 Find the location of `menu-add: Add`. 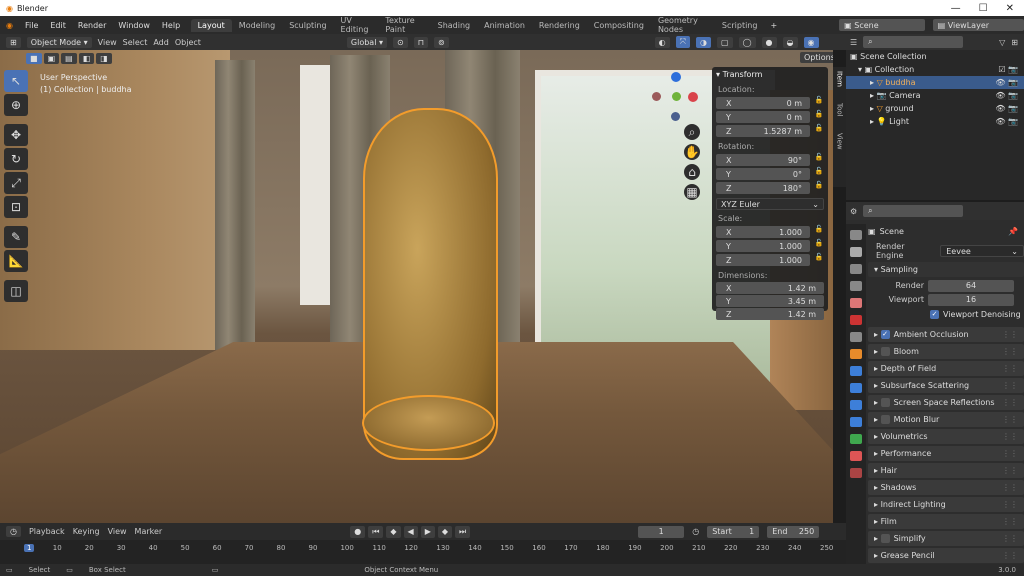

menu-add: Add is located at coordinates (161, 42).